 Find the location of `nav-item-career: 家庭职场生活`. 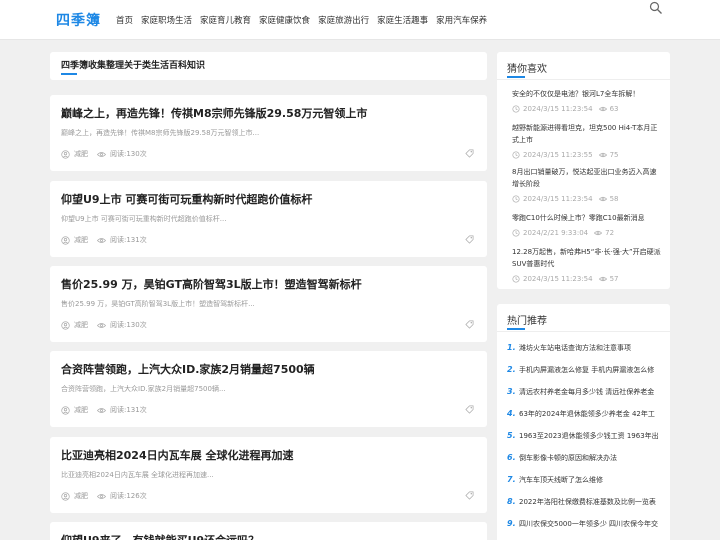

nav-item-career: 家庭职场生活 is located at coordinates (166, 20).